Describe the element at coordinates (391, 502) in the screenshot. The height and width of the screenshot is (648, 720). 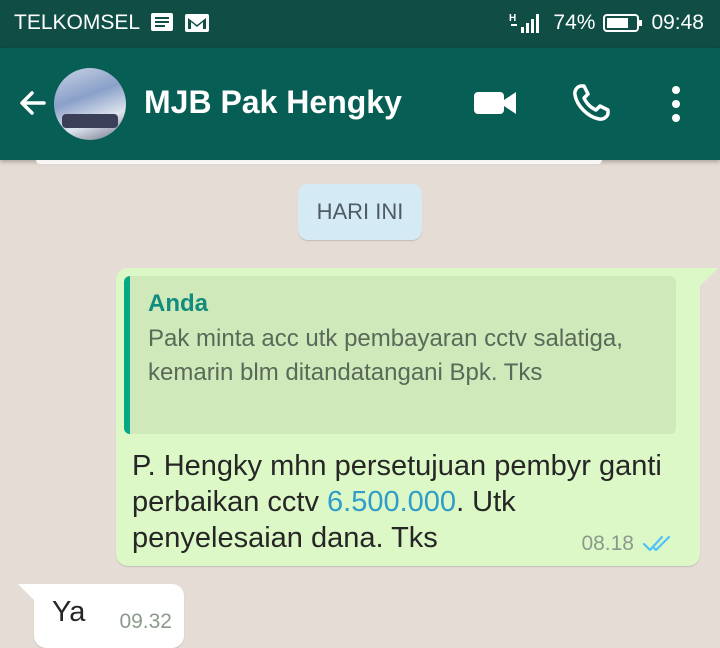
I see `amount-link: 6.500.000` at that location.